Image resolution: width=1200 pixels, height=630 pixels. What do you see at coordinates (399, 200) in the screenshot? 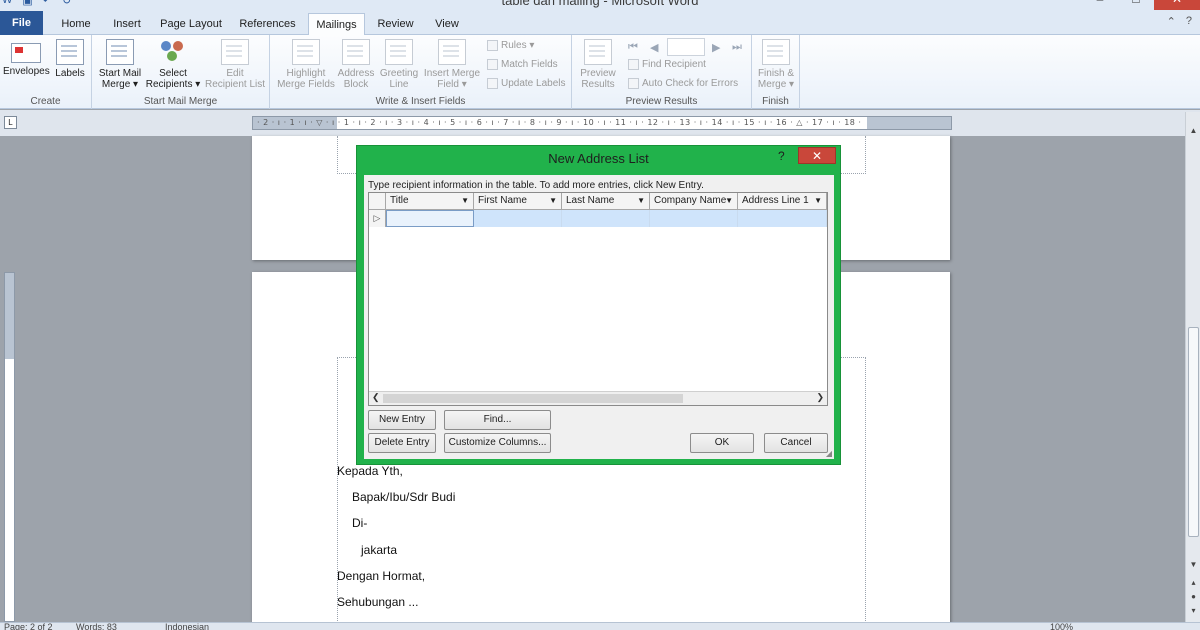
I see `column-label: Title` at bounding box center [399, 200].